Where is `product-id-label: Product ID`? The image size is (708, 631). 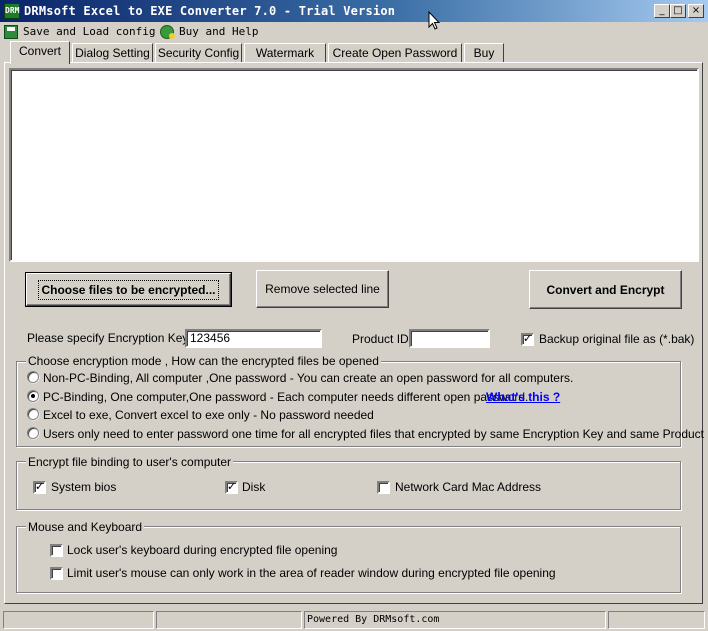
product-id-label: Product ID is located at coordinates (380, 339).